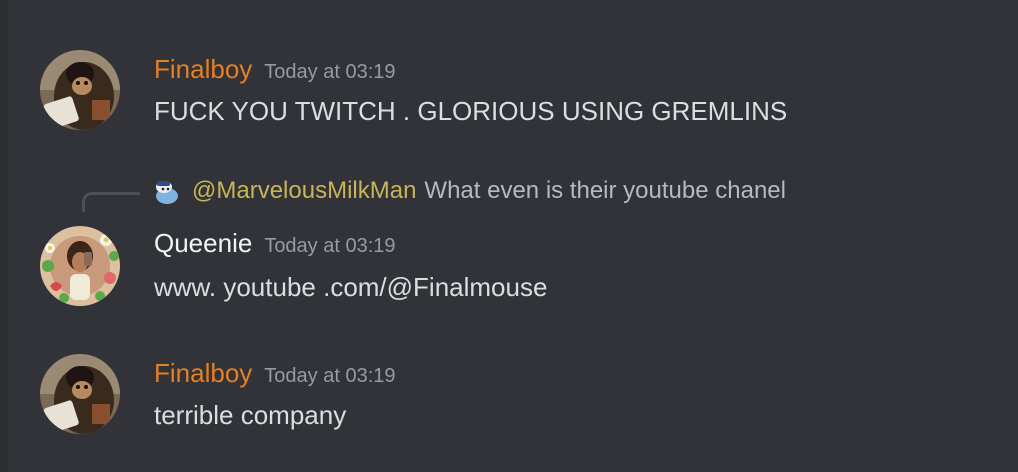  What do you see at coordinates (250, 415) in the screenshot?
I see `message-content: terrible company` at bounding box center [250, 415].